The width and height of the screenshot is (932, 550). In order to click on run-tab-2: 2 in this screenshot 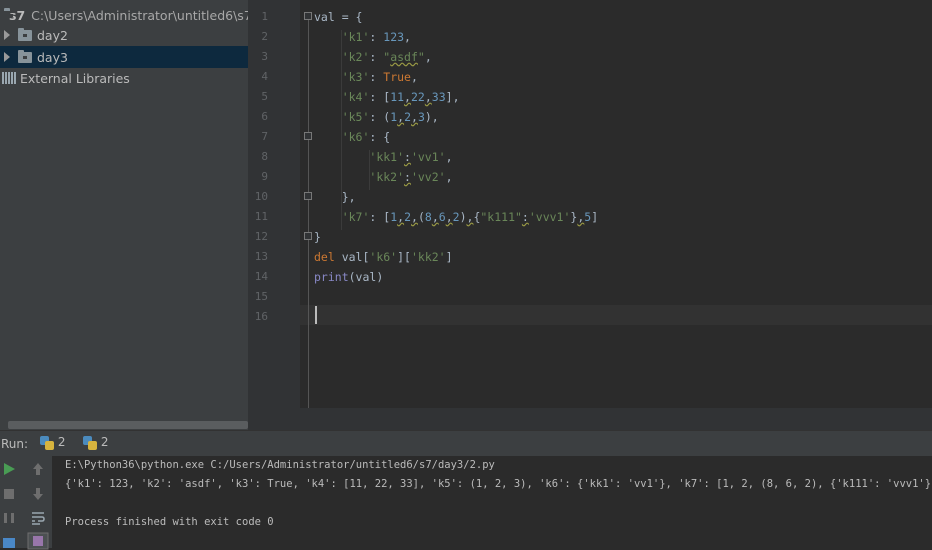, I will do `click(95, 442)`.